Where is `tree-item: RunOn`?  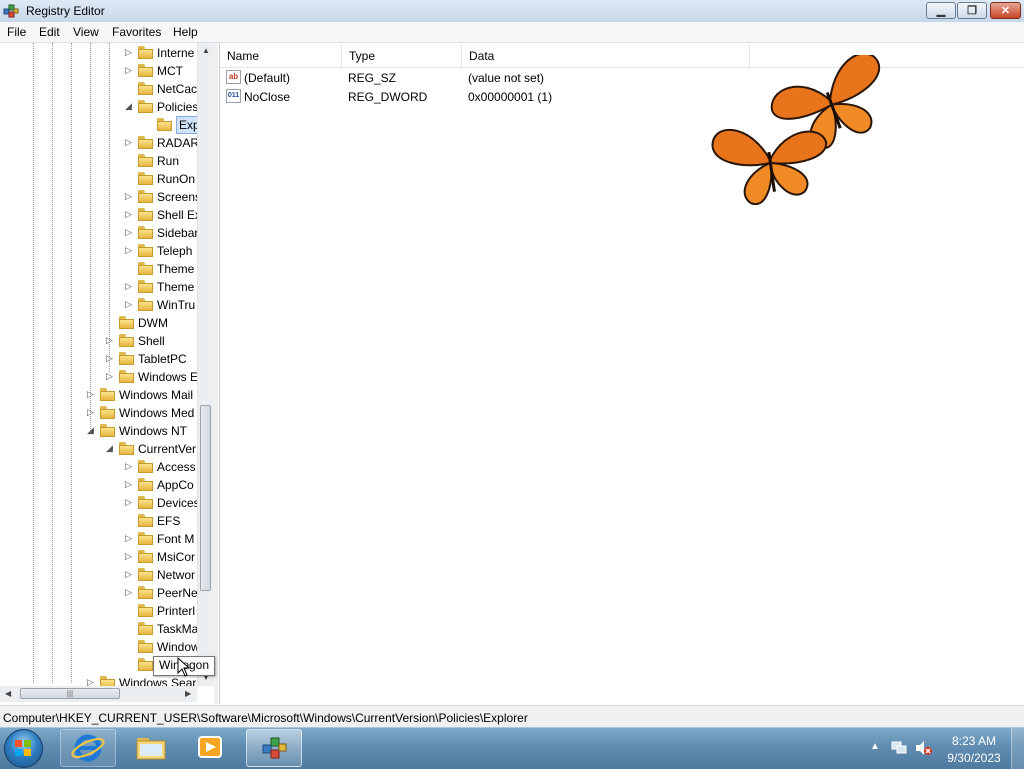 tree-item: RunOn is located at coordinates (161, 179).